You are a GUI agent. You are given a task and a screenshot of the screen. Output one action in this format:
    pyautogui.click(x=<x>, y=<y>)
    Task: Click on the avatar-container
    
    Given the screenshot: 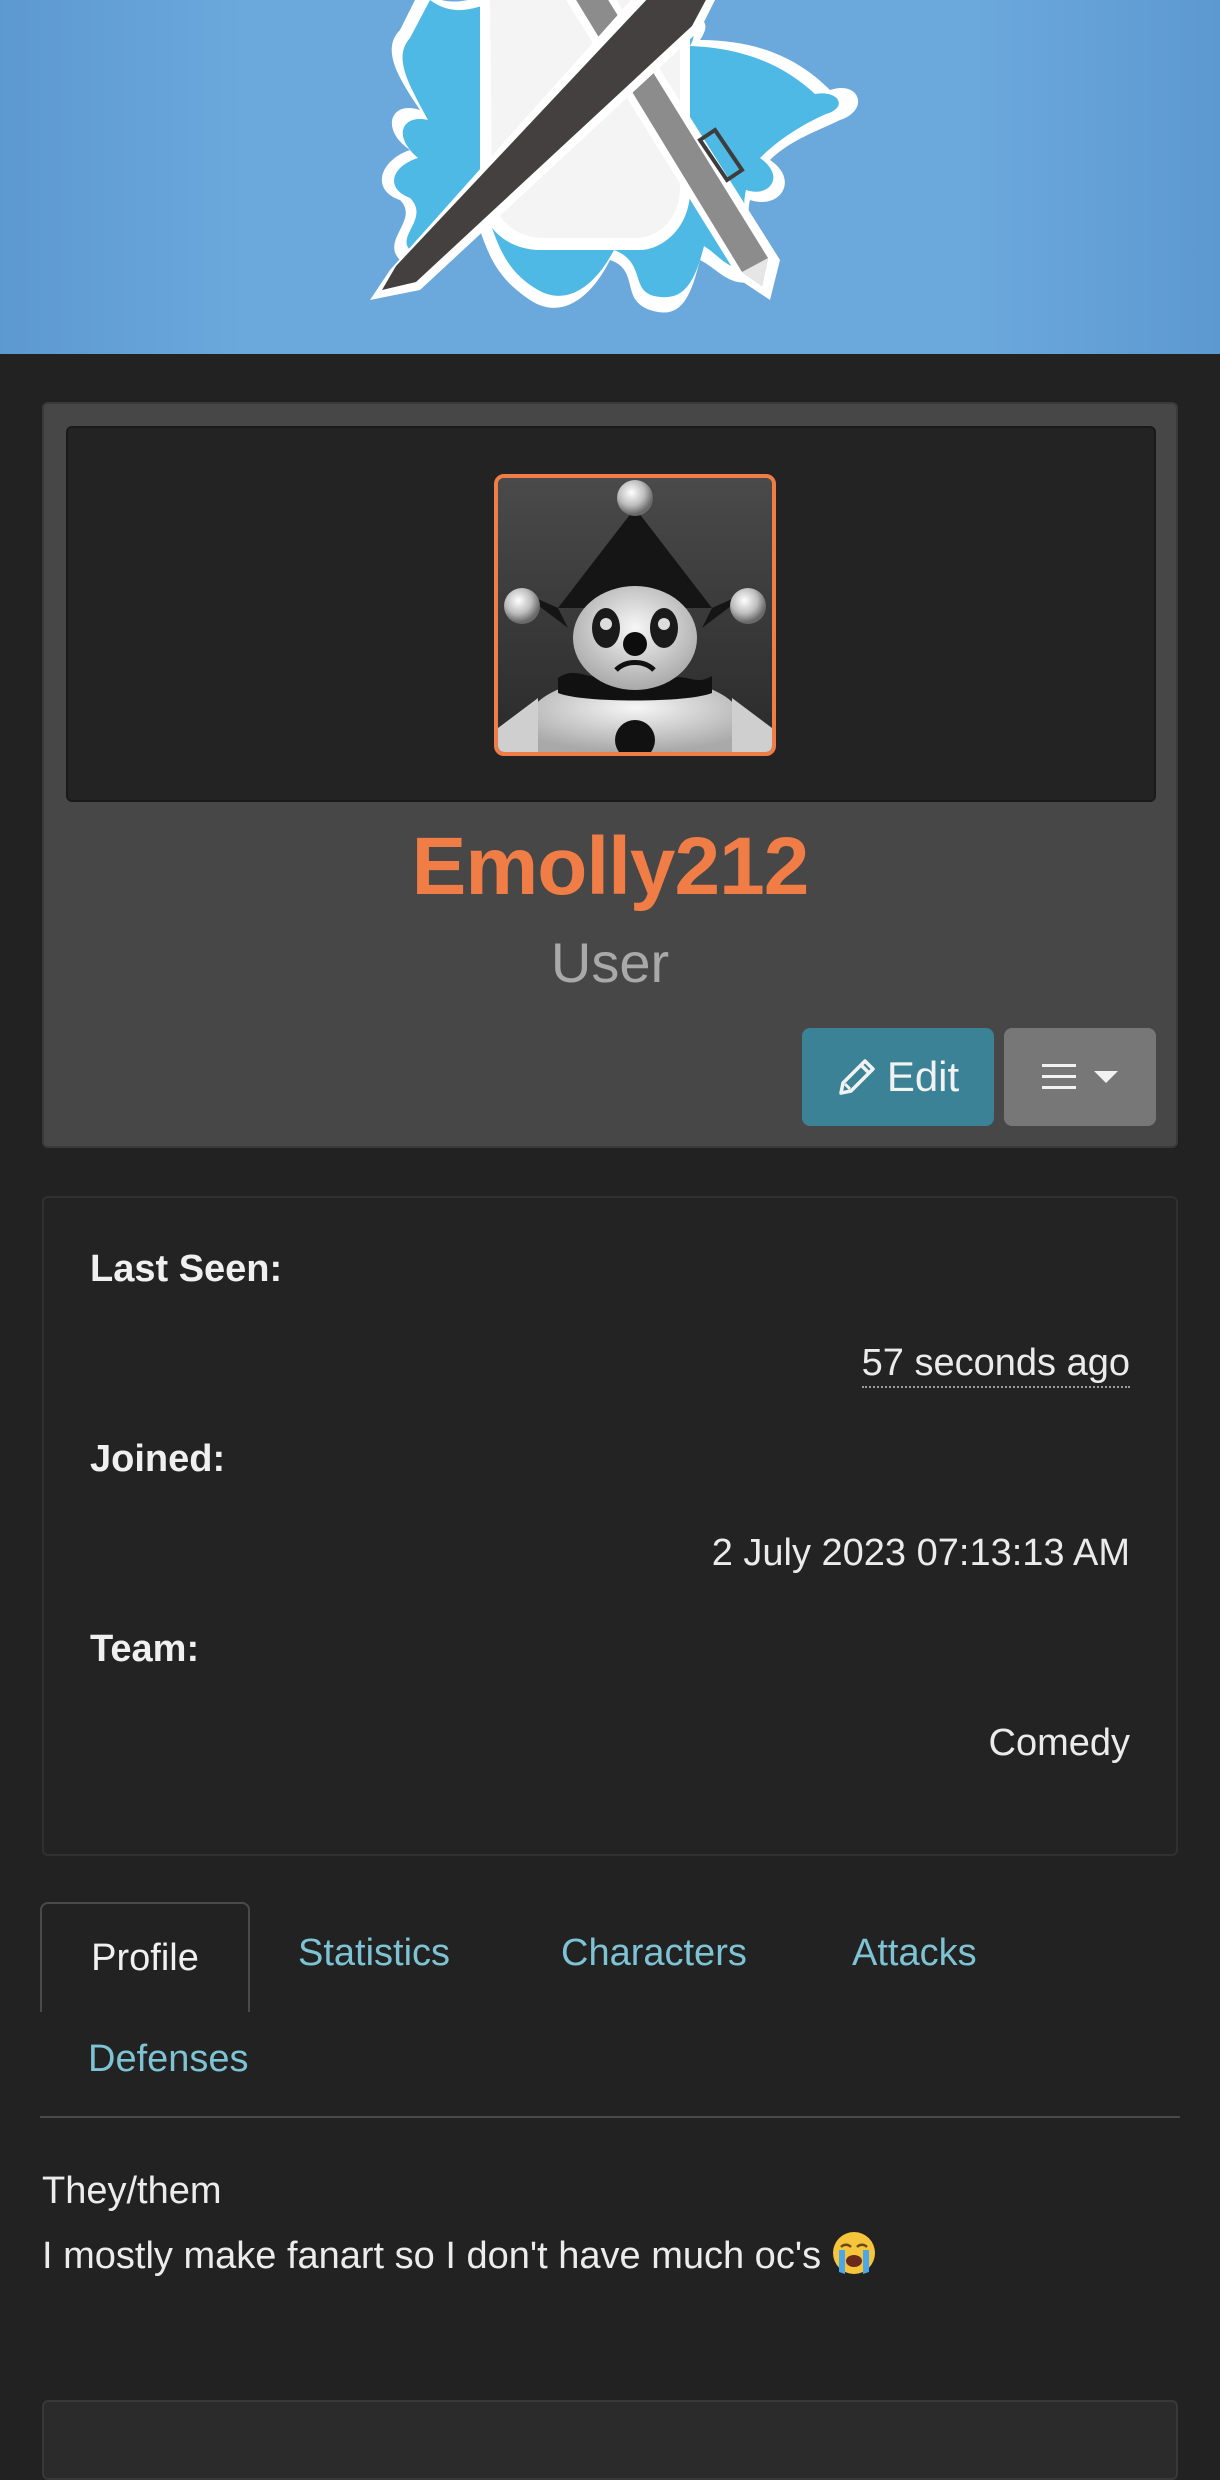 What is the action you would take?
    pyautogui.click(x=611, y=614)
    